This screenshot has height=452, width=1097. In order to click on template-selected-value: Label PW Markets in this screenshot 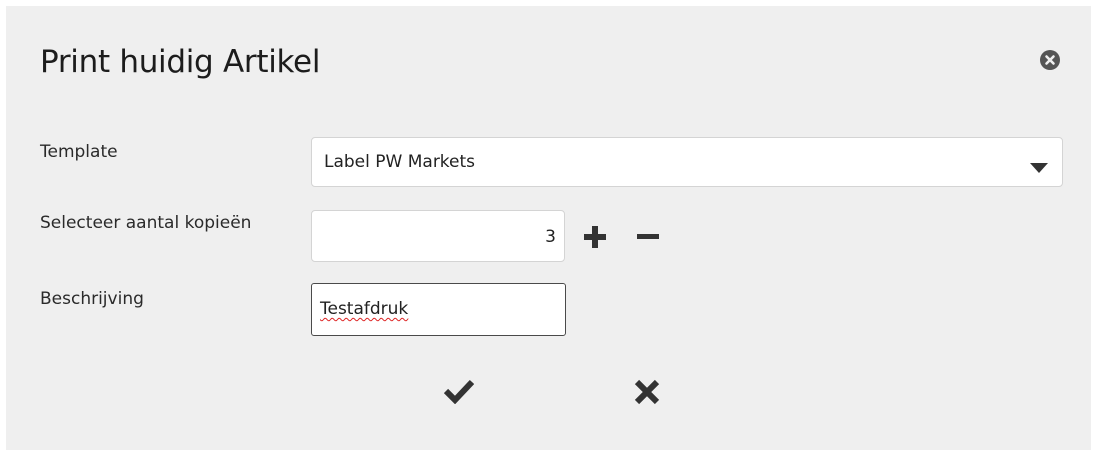, I will do `click(400, 162)`.